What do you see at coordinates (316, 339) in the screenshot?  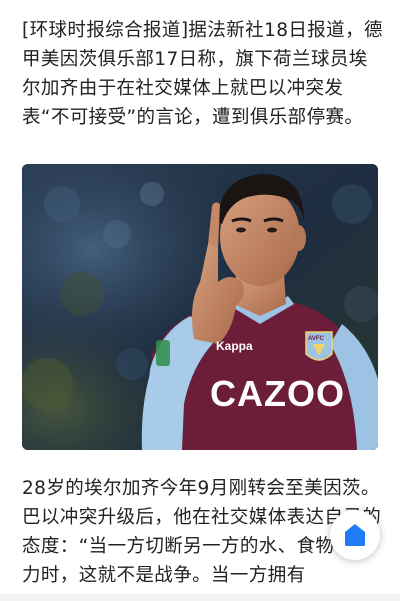 I see `svg-text: AVFC` at bounding box center [316, 339].